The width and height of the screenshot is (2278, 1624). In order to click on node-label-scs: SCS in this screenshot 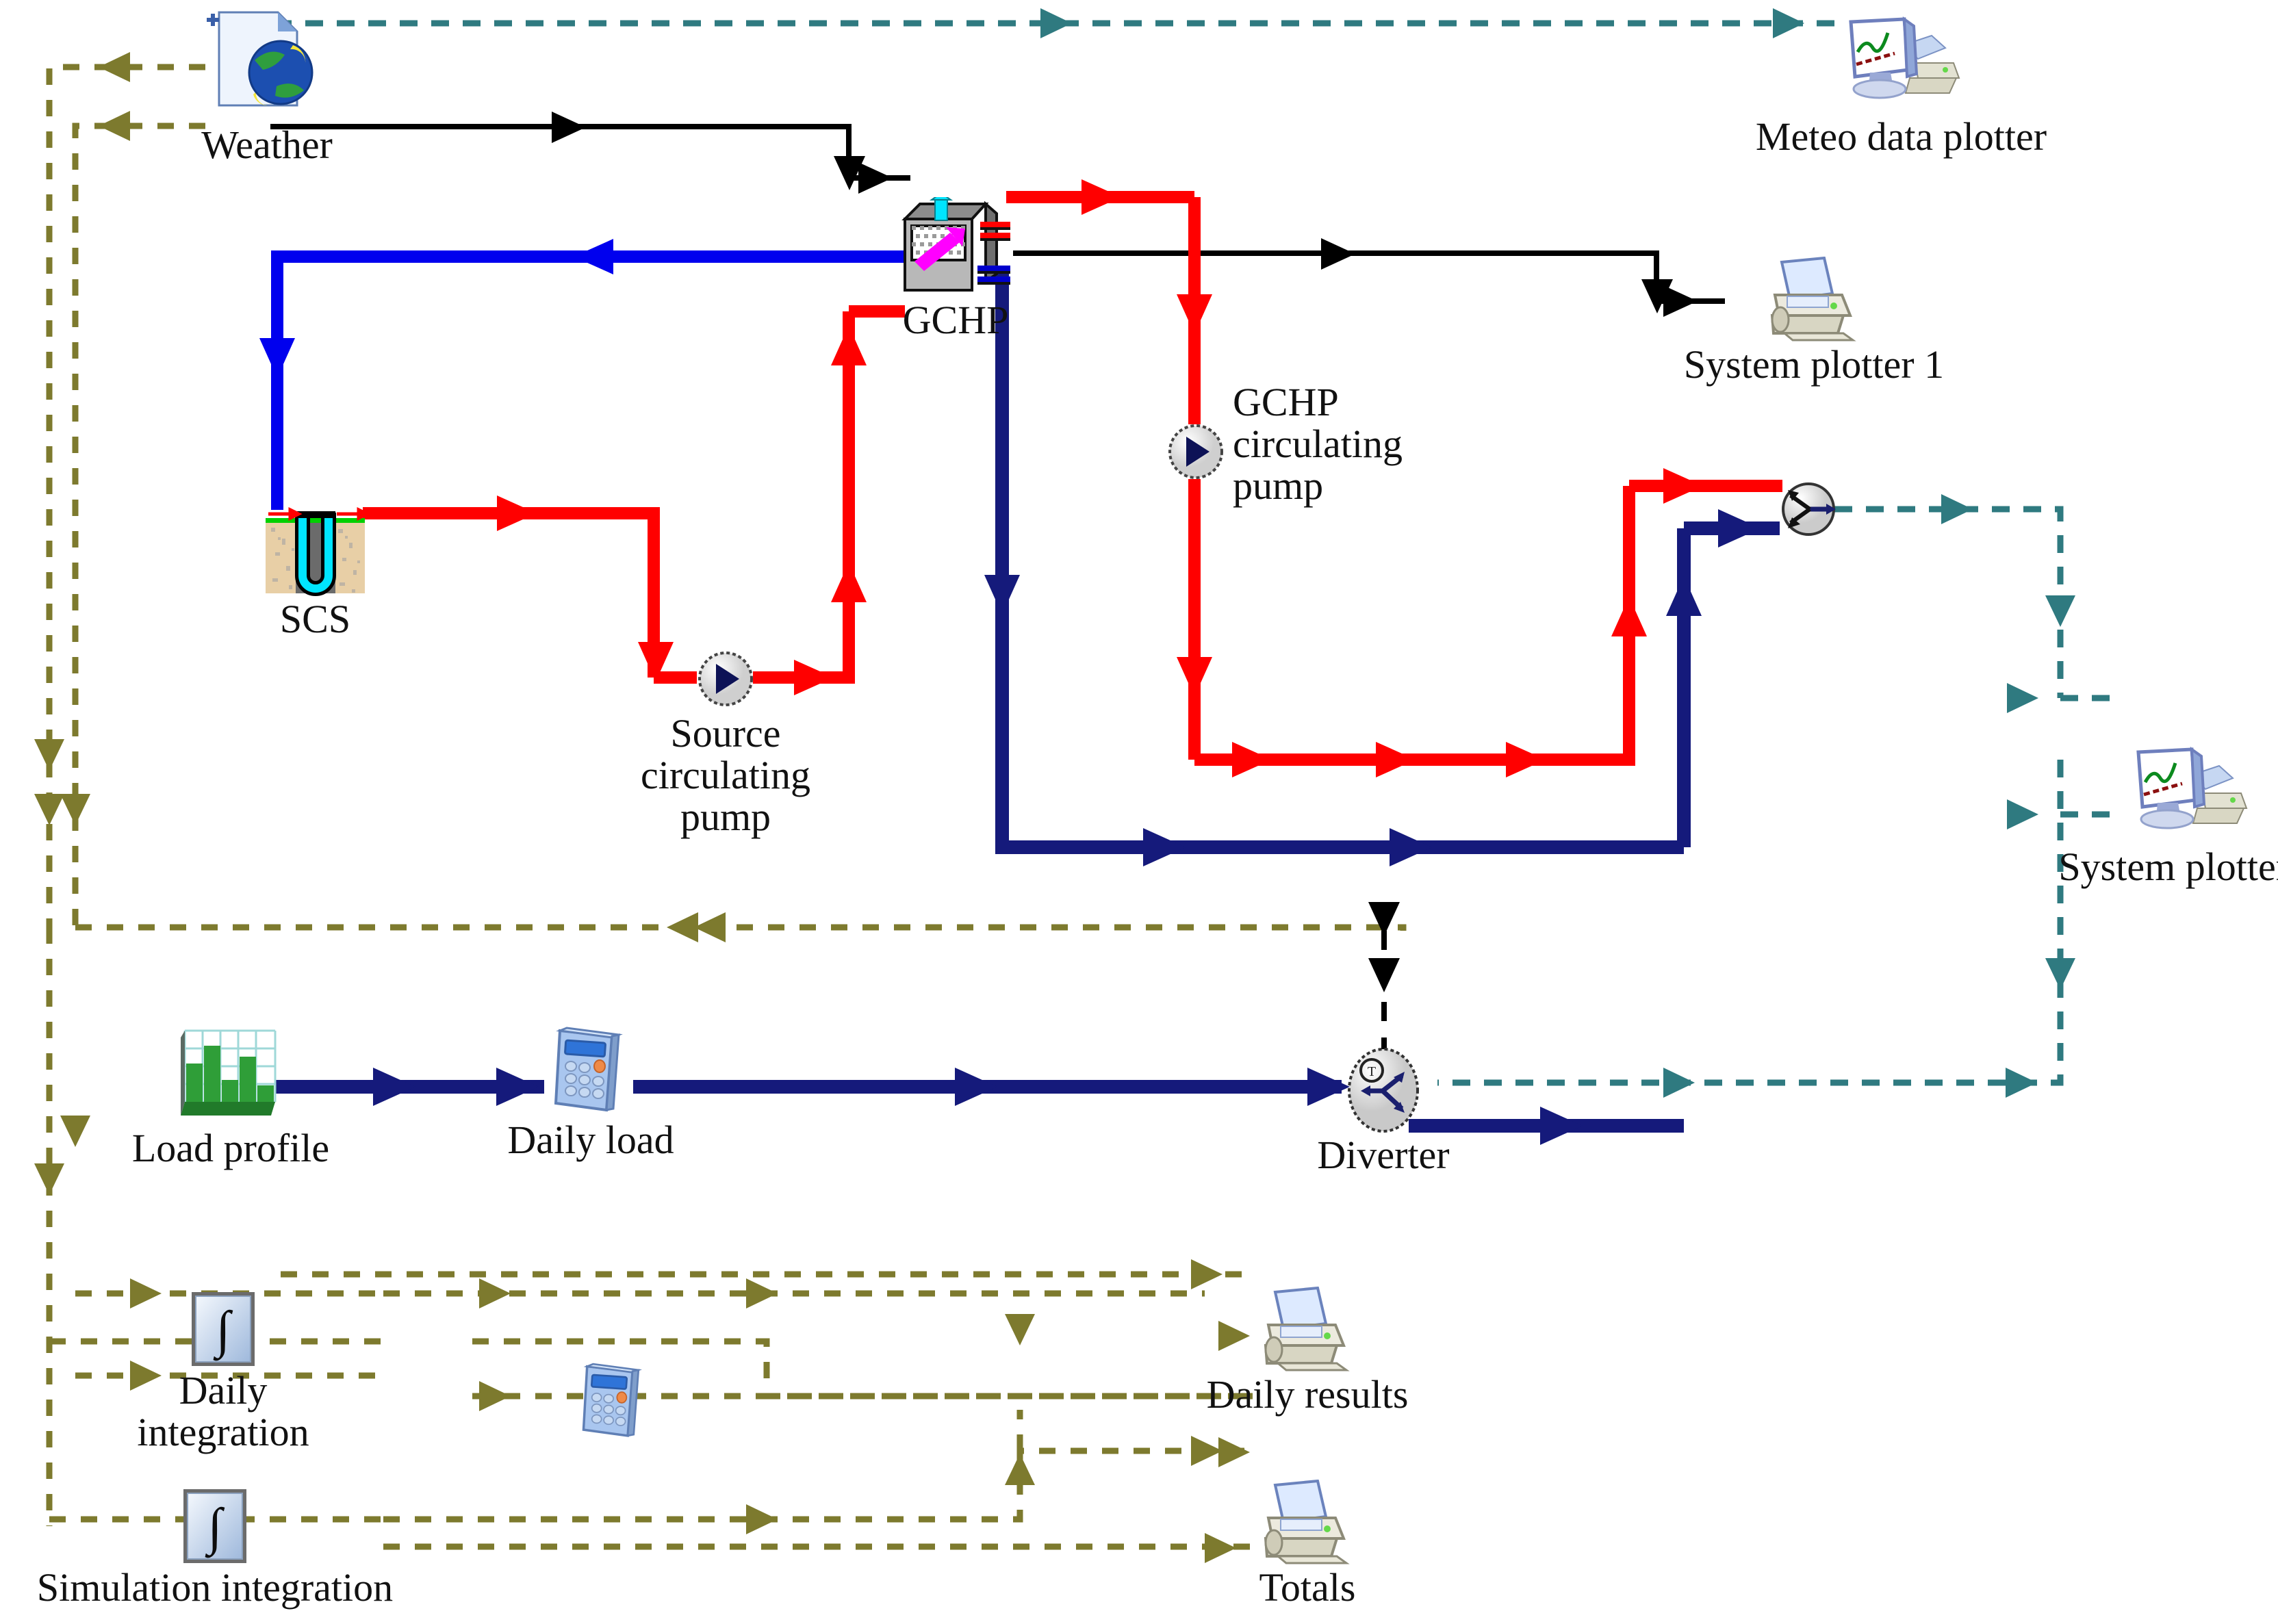, I will do `click(315, 619)`.